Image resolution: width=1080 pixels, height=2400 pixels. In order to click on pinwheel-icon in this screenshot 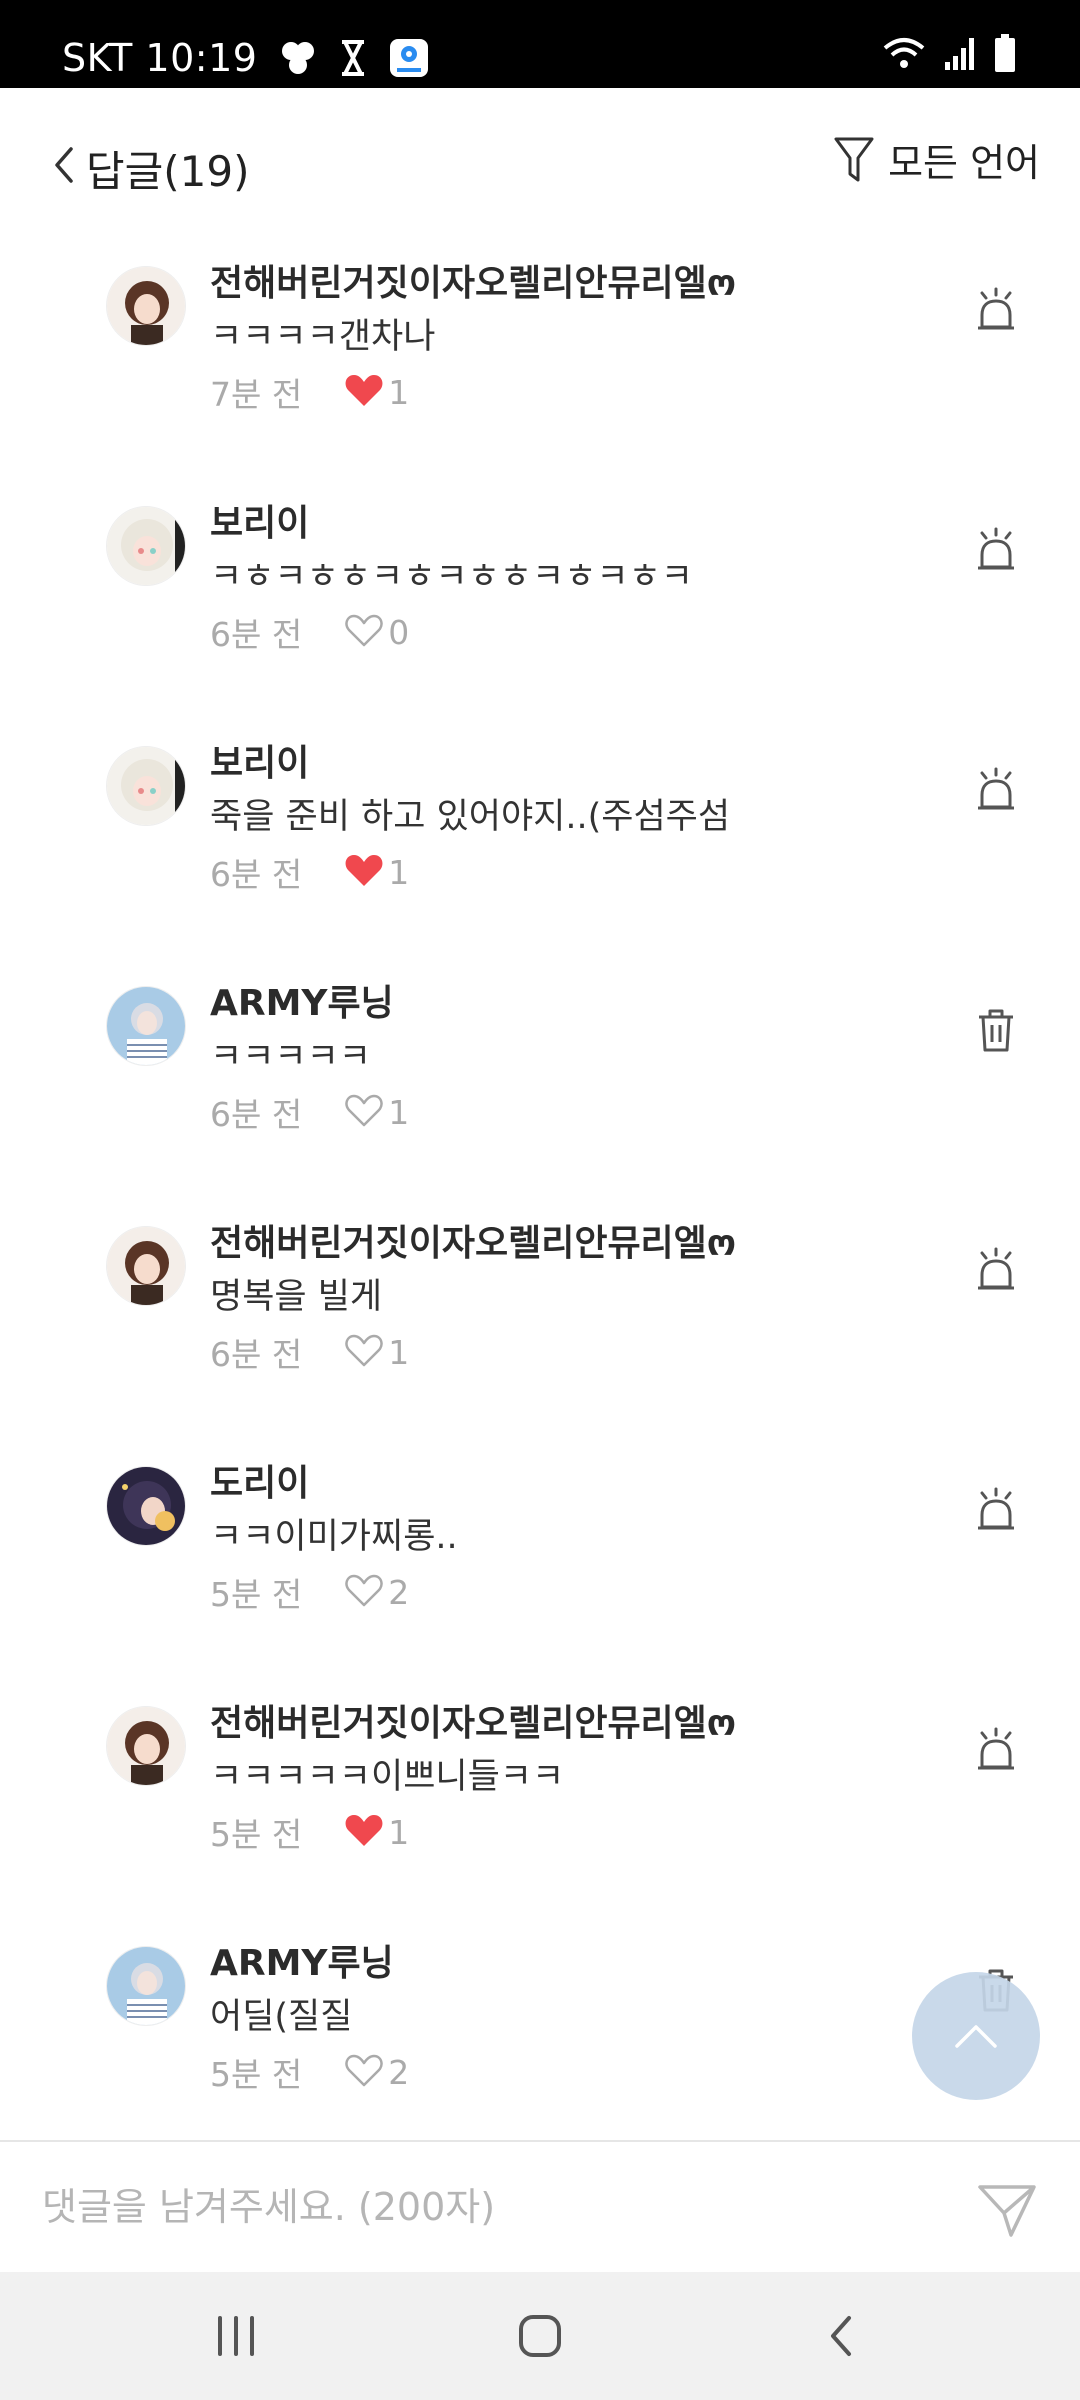, I will do `click(298, 58)`.